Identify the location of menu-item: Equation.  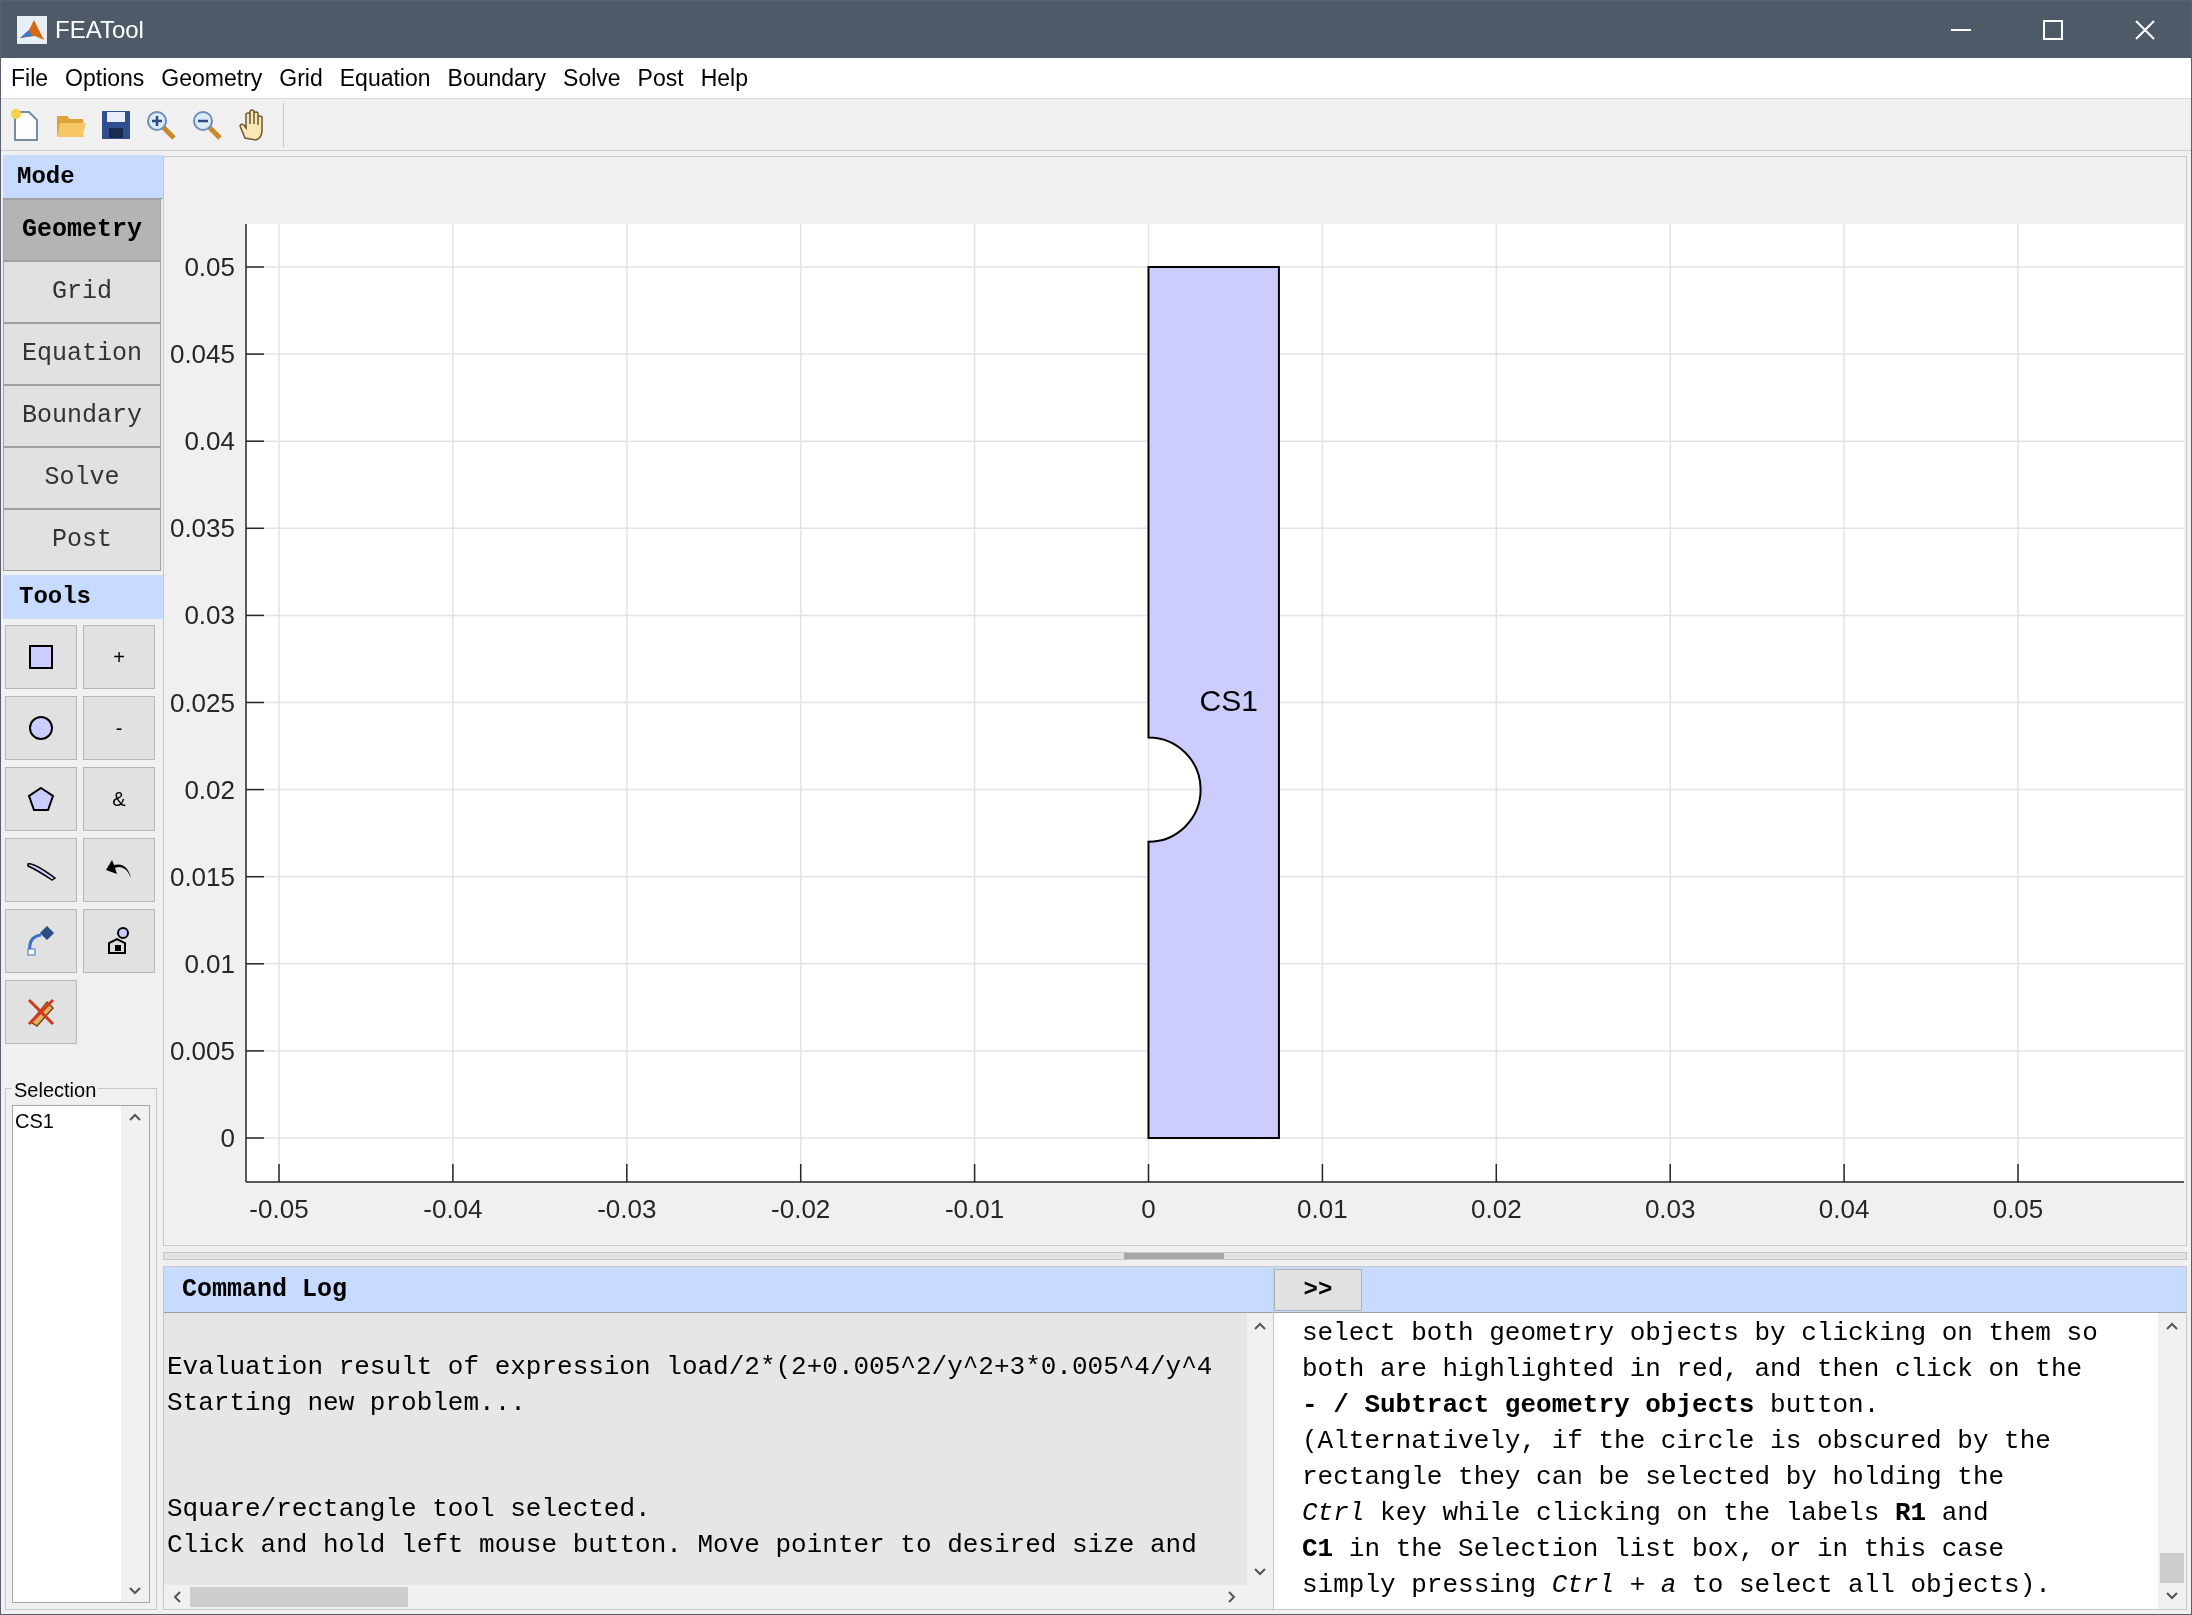
(385, 78).